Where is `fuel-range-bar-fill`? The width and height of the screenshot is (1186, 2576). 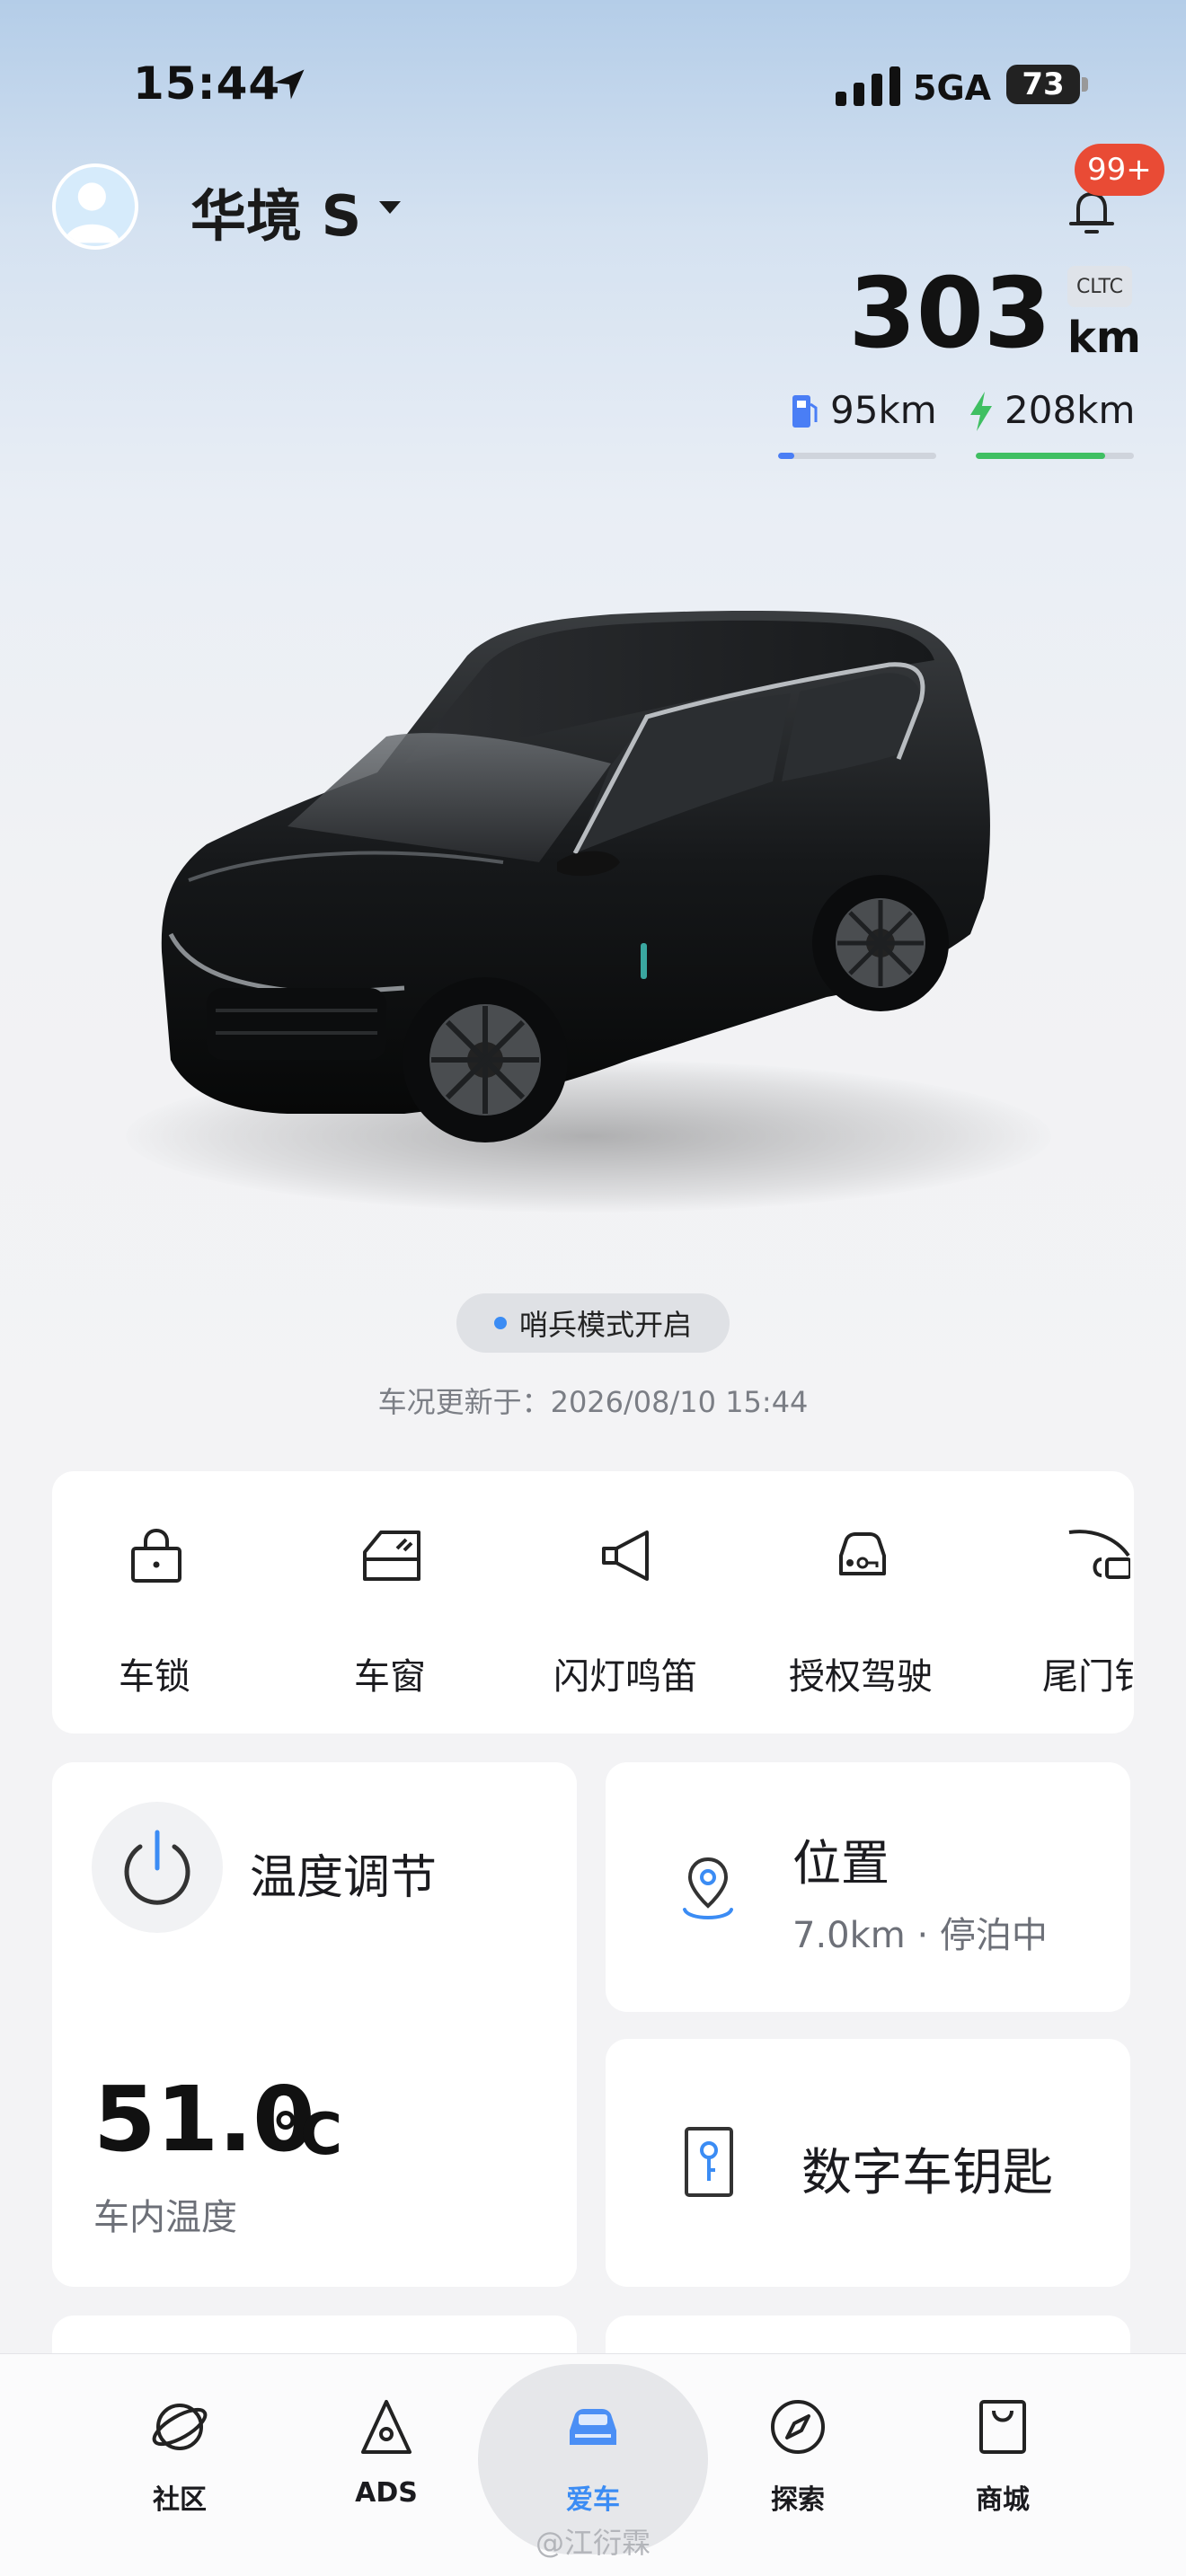
fuel-range-bar-fill is located at coordinates (786, 456).